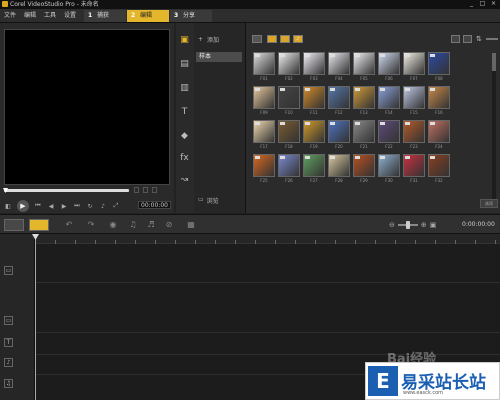 The width and height of the screenshot is (500, 400). Describe the element at coordinates (298, 39) in the screenshot. I see `show-audio-toggle: ♪` at that location.